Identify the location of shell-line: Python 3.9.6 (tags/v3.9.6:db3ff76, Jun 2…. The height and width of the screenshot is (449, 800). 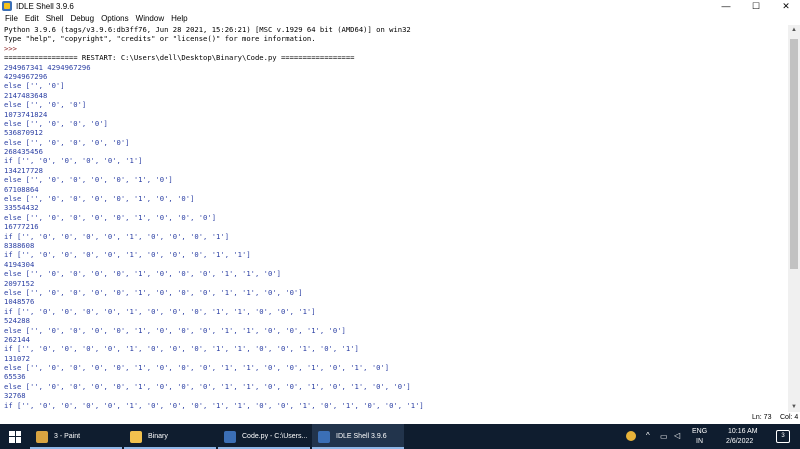
(207, 29).